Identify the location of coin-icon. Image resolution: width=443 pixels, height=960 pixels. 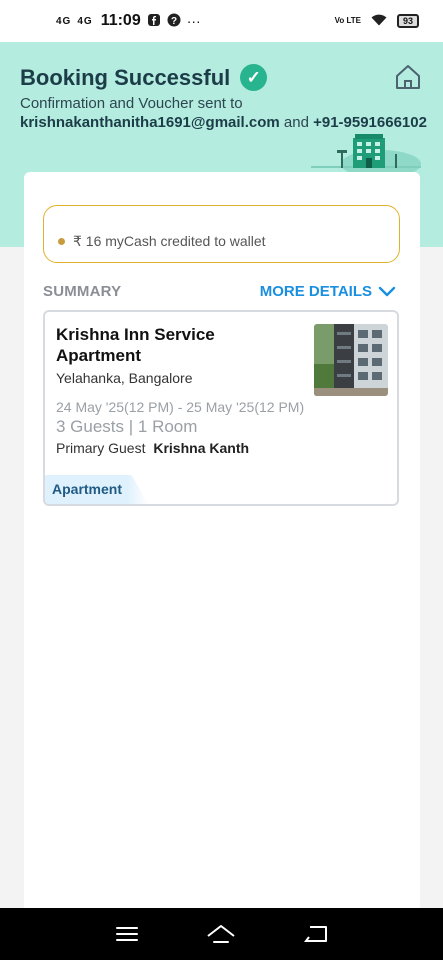
(61, 241).